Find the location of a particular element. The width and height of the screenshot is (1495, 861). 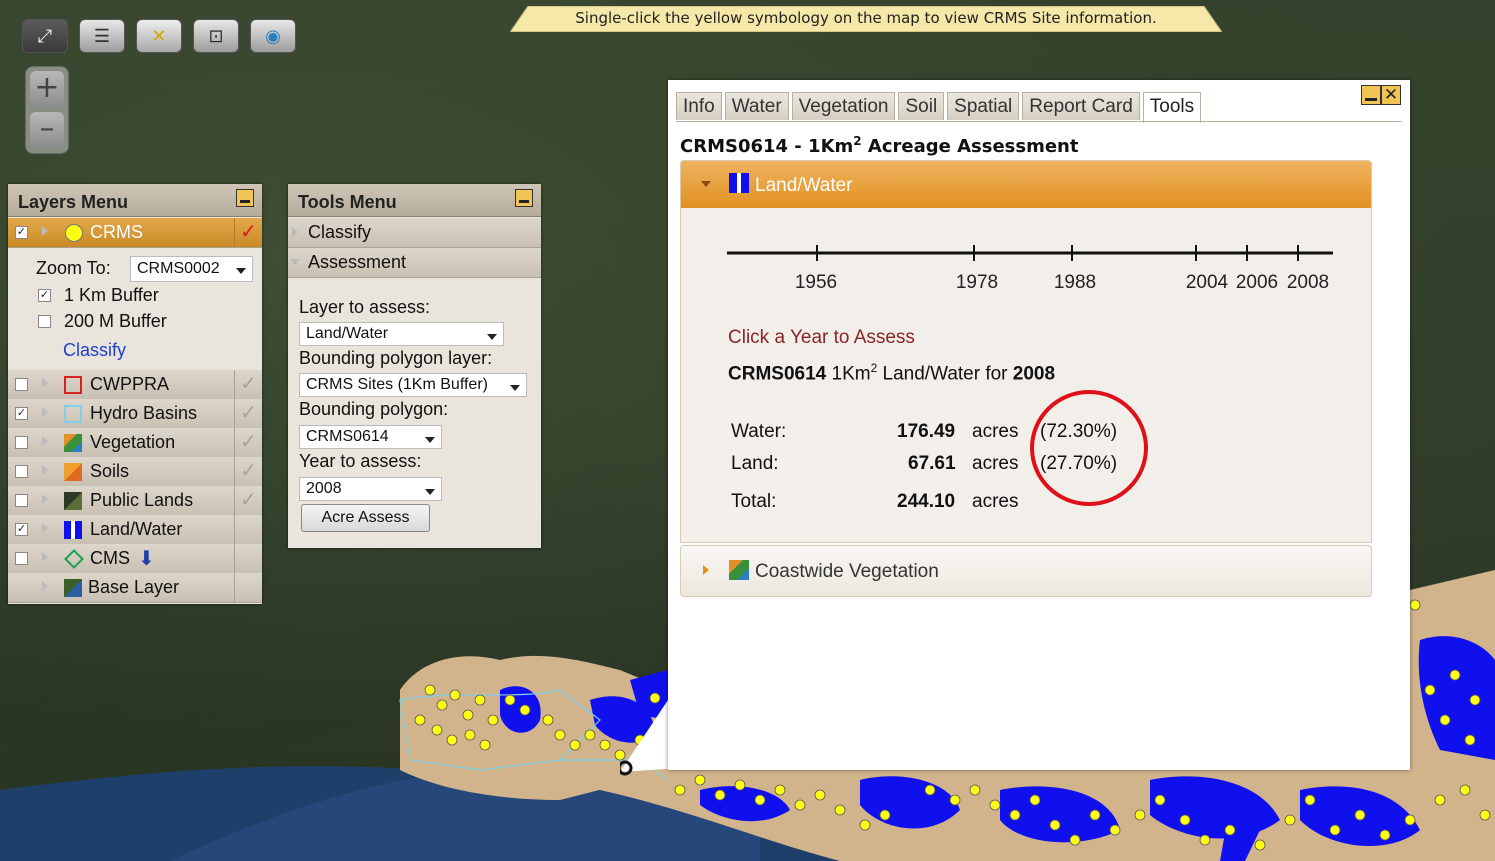

layer-row-cwppra: CWPPRA ✓ is located at coordinates (135, 385).